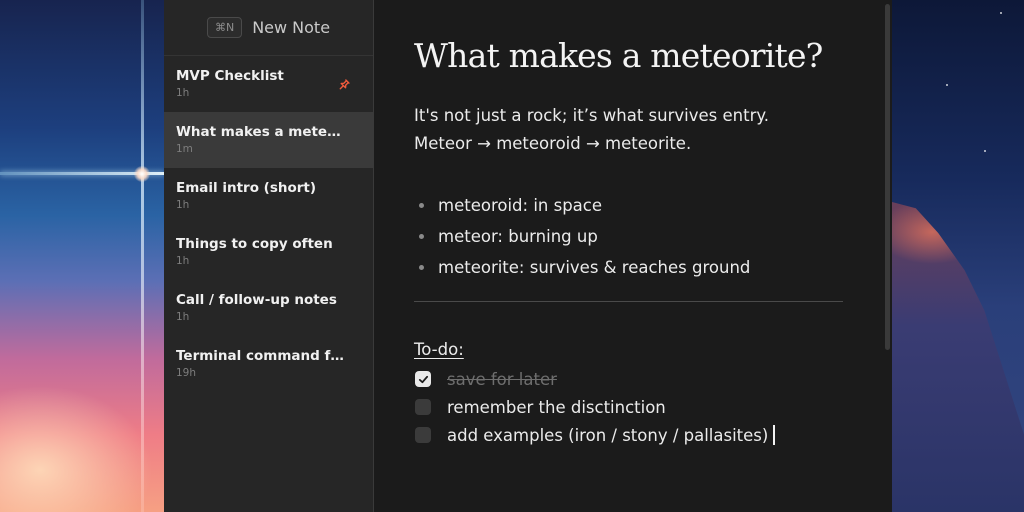 The image size is (1024, 512). I want to click on bullet-item: meteor: burning up, so click(633, 236).